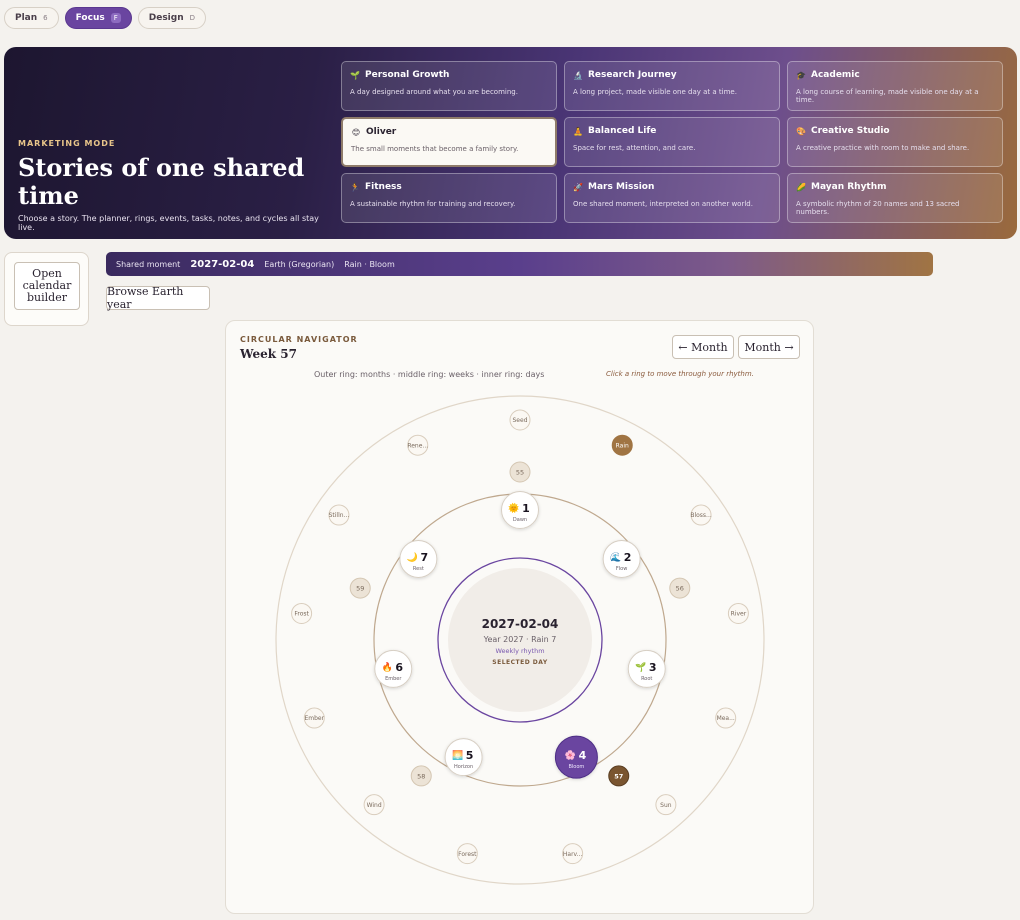  I want to click on week-node: 58, so click(421, 776).